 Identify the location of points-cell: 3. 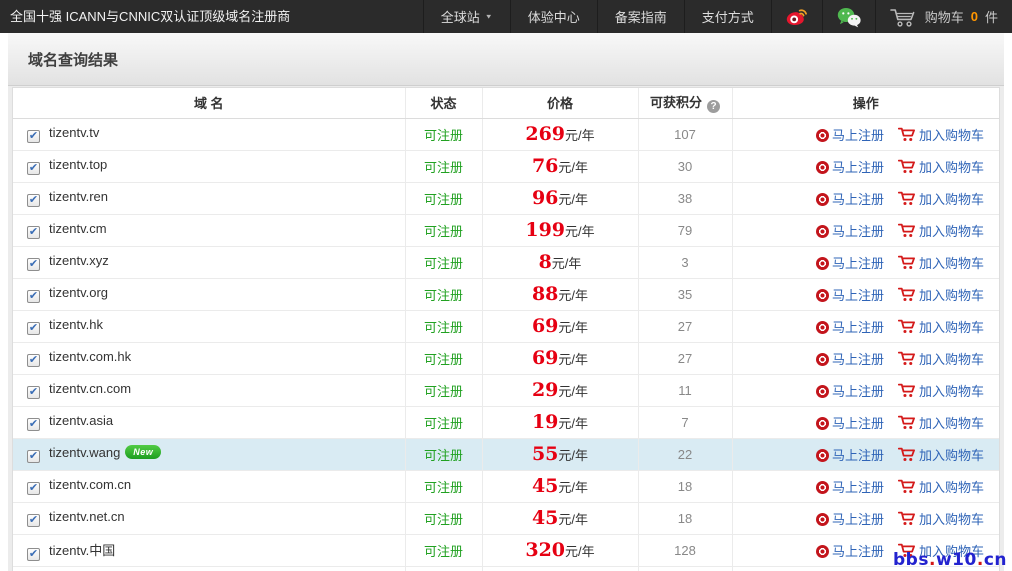
(684, 262).